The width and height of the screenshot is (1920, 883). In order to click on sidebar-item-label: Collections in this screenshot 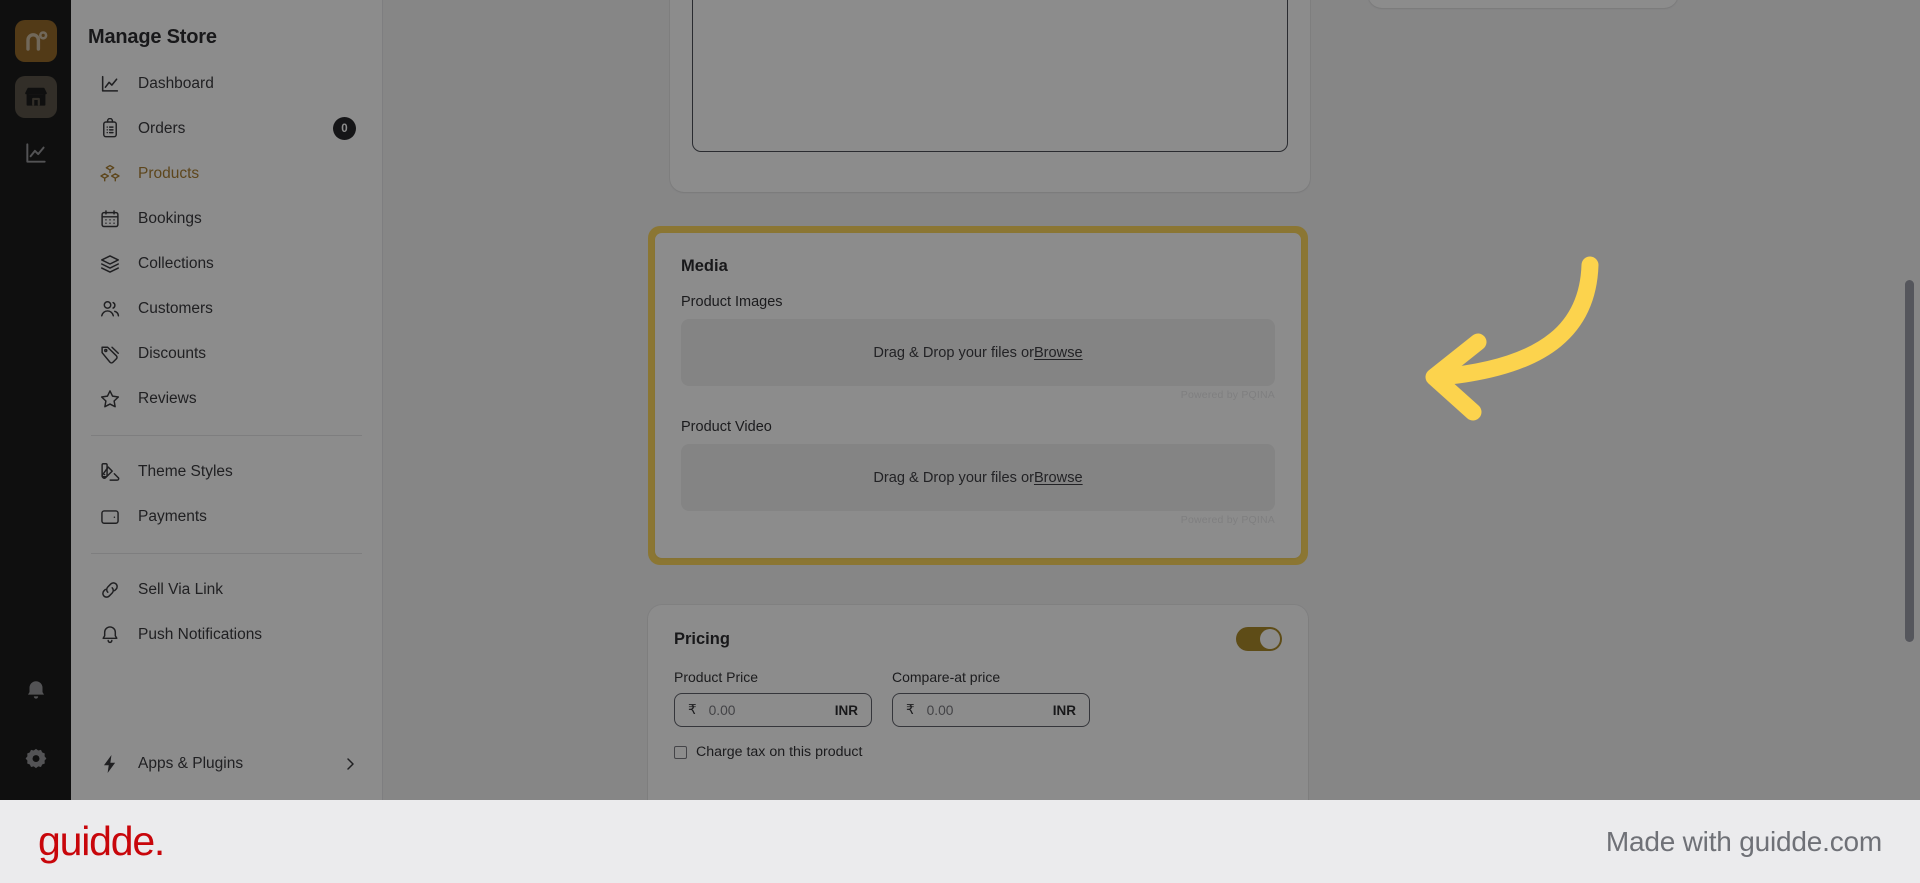, I will do `click(176, 263)`.